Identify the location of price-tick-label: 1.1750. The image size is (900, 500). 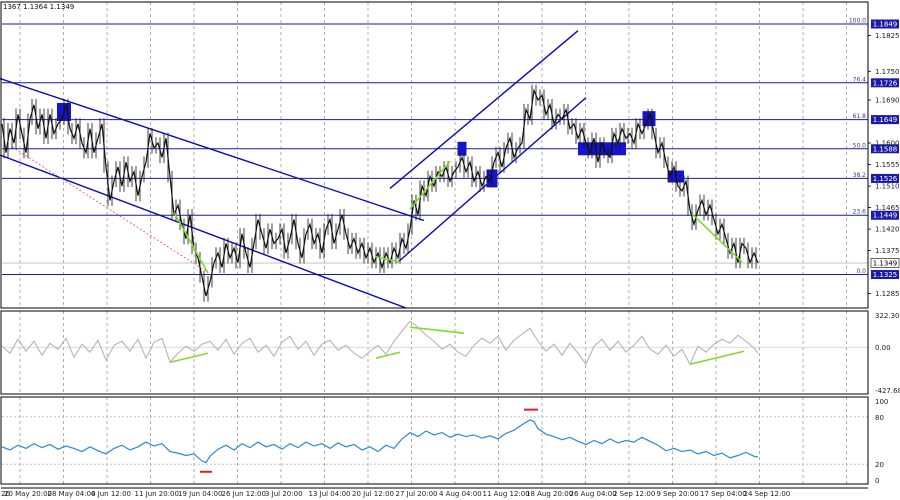
(887, 72).